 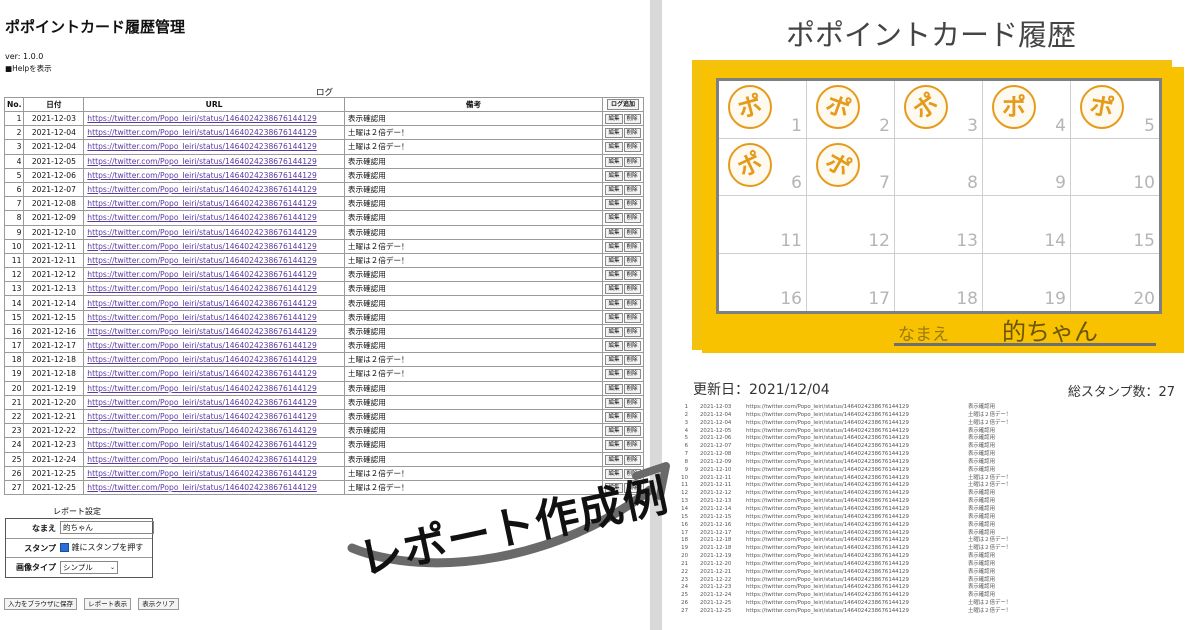 What do you see at coordinates (64, 547) in the screenshot?
I see `stamp-checkbox` at bounding box center [64, 547].